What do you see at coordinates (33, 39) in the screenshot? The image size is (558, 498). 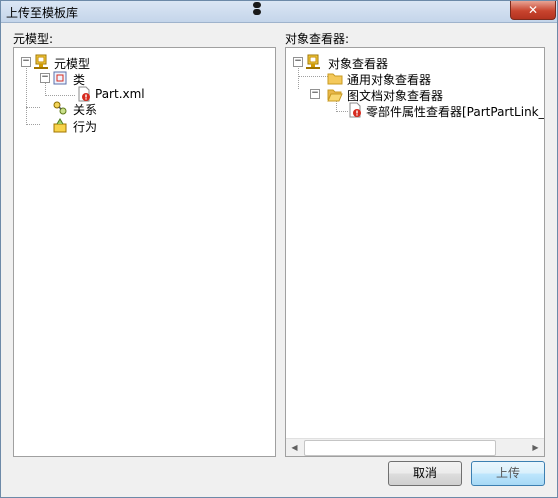 I see `meta-model-label: 元模型:` at bounding box center [33, 39].